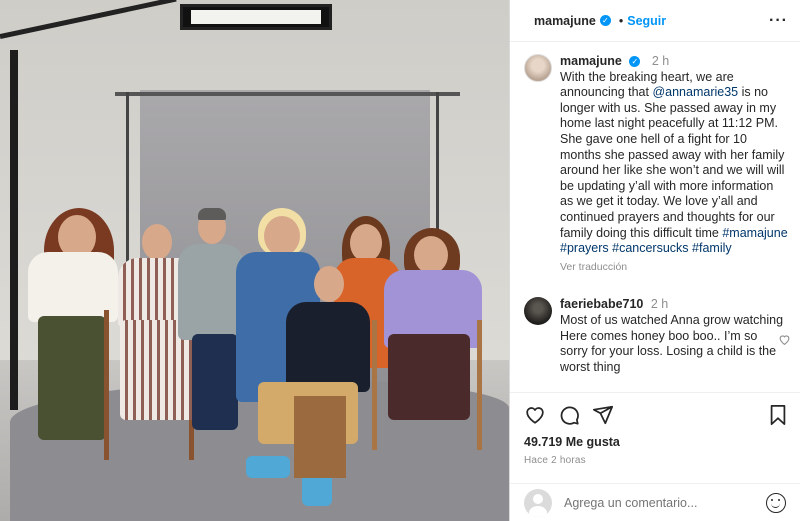 This screenshot has width=800, height=521. I want to click on light-stand, so click(14, 230).